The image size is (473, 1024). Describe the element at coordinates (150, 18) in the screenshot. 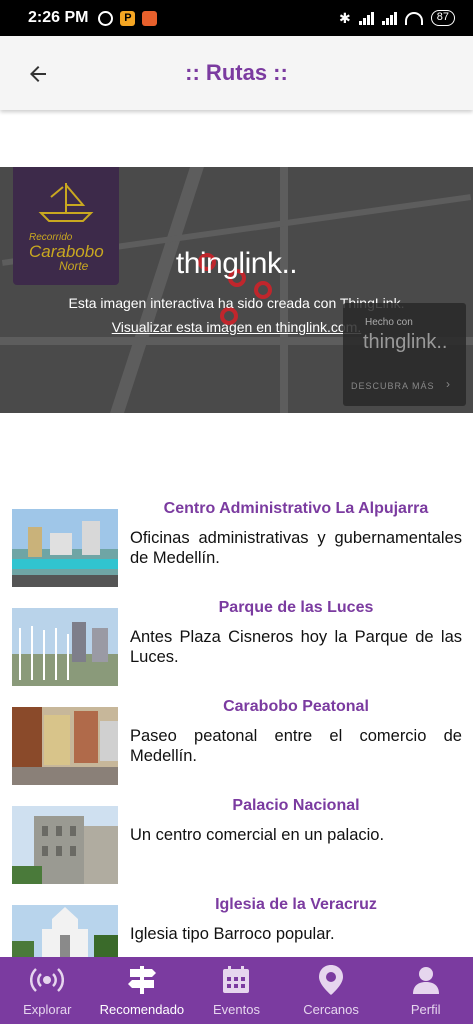

I see `app-notification-icon` at that location.